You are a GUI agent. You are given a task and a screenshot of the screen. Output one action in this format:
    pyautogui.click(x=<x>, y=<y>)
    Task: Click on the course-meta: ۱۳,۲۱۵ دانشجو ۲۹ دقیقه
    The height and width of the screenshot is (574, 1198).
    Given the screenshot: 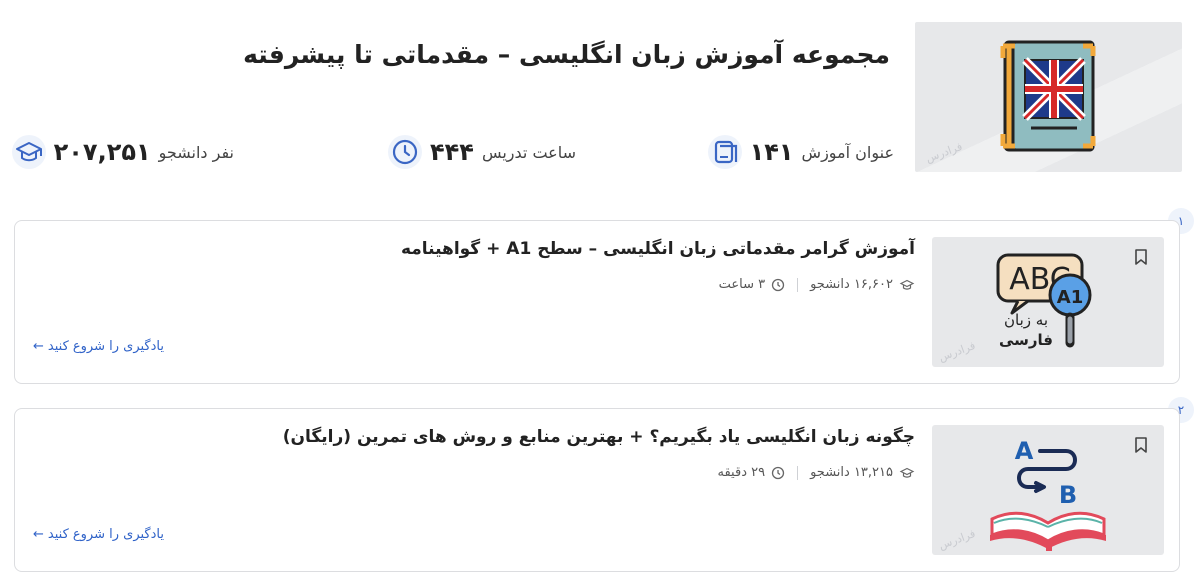 What is the action you would take?
    pyautogui.click(x=816, y=472)
    